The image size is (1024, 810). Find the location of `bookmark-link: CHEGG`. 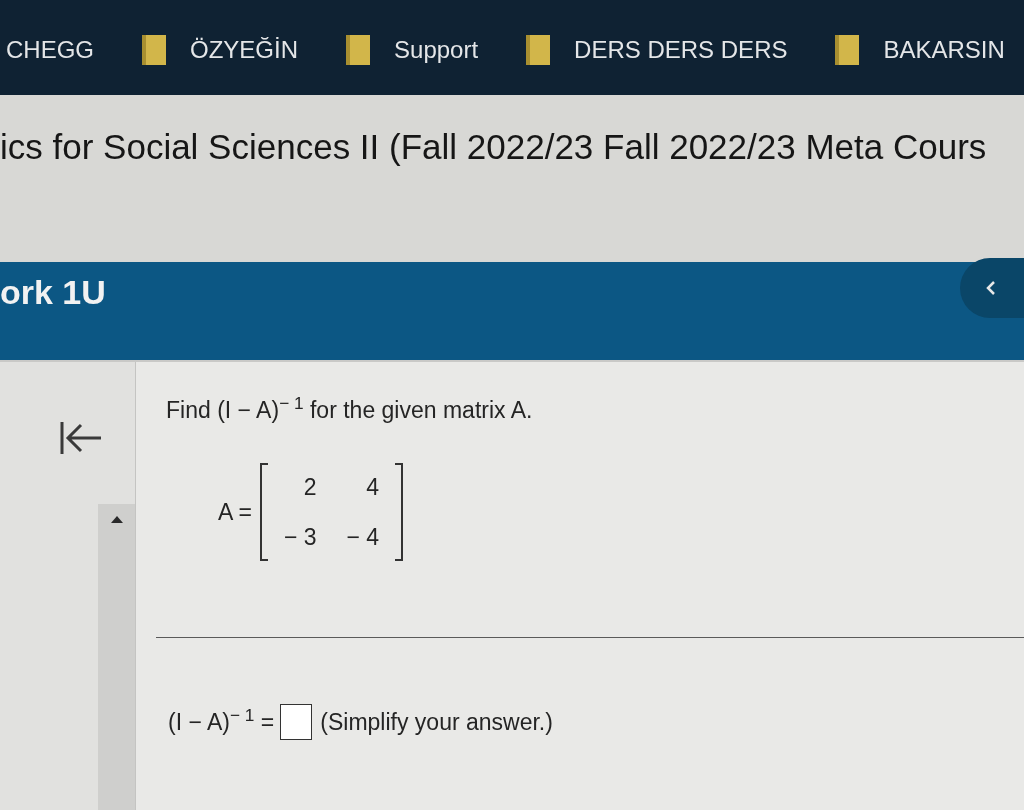

bookmark-link: CHEGG is located at coordinates (50, 49).